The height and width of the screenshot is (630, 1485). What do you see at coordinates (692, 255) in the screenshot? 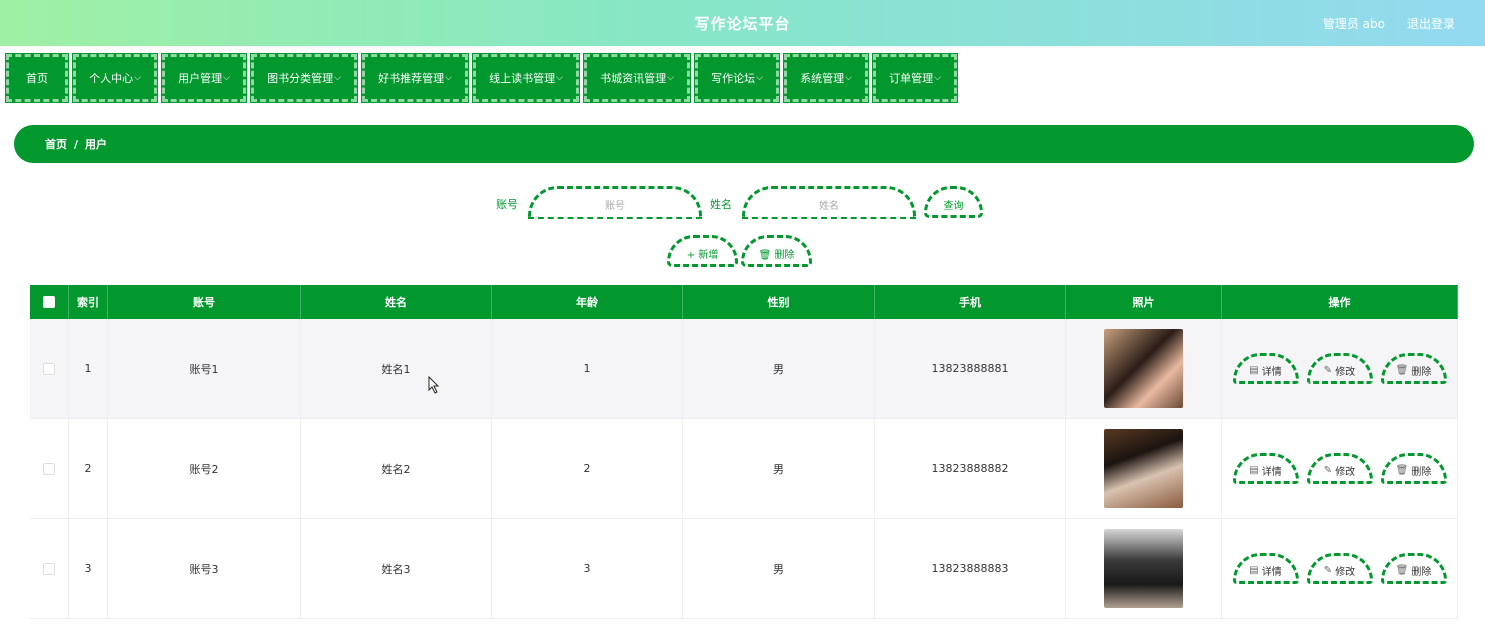
I see `plus-icon: +` at bounding box center [692, 255].